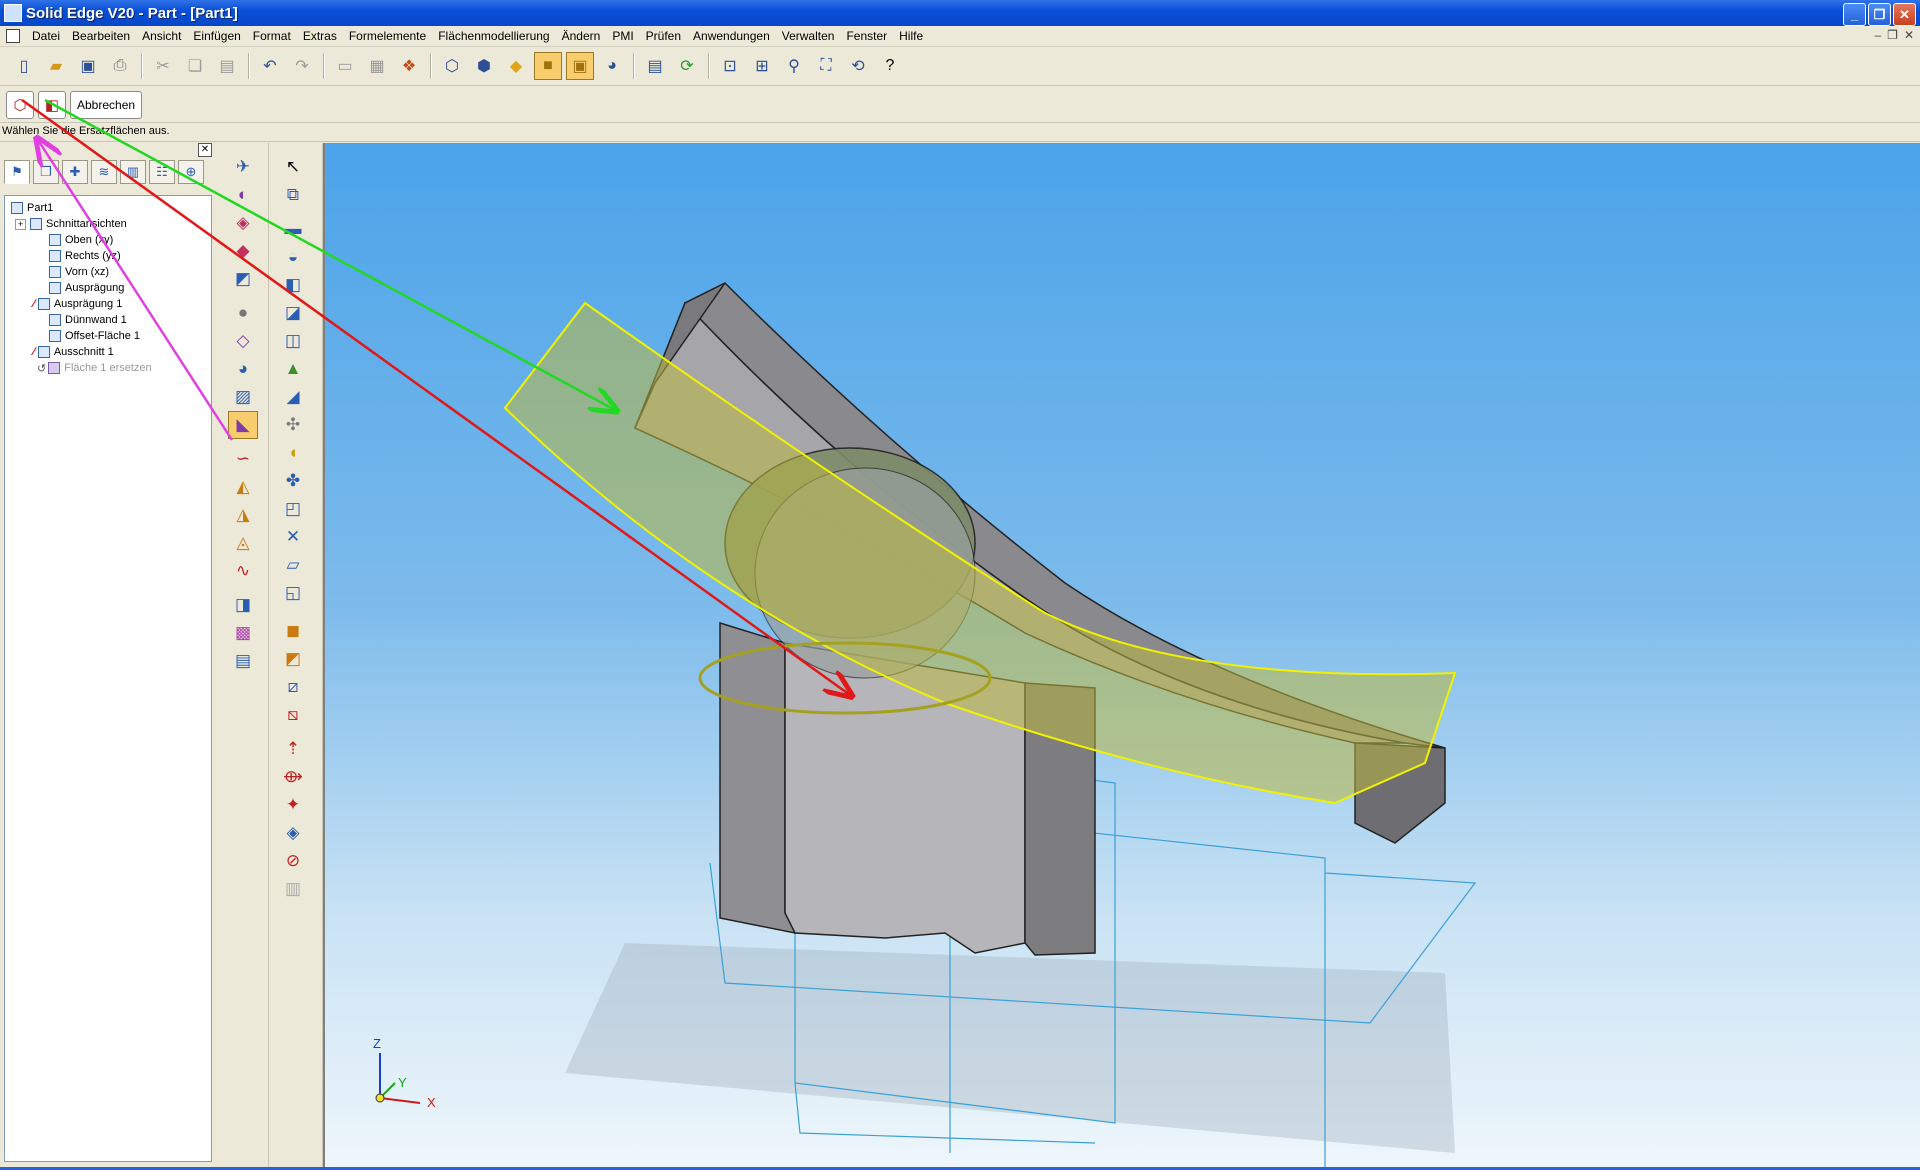  I want to click on layers-tab-icon: ❐, so click(46, 172).